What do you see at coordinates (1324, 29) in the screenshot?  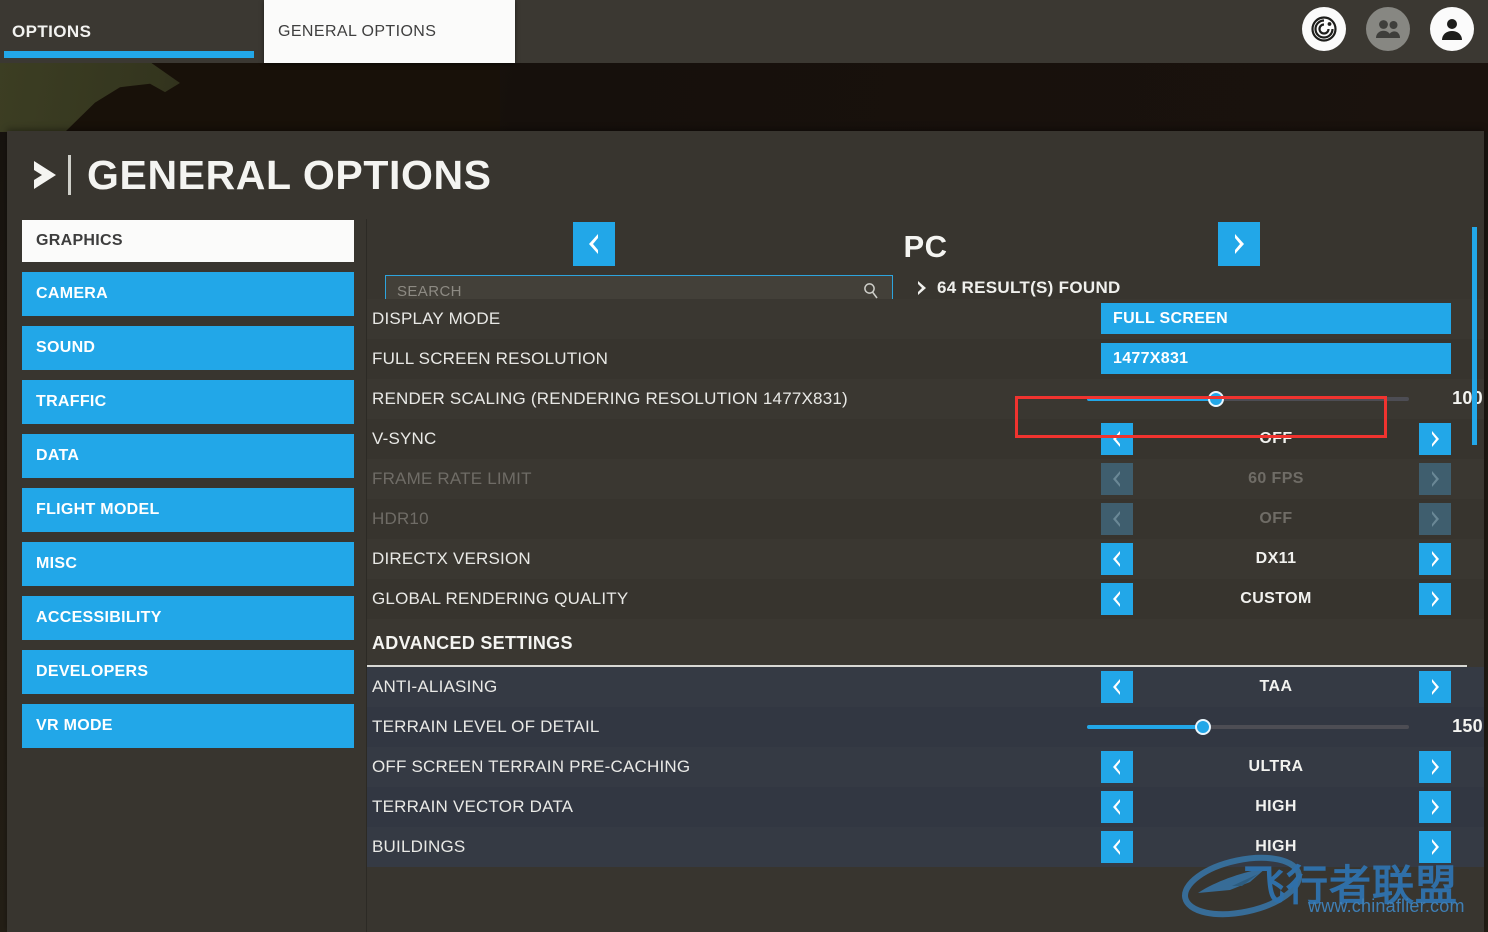 I see `radar-icon` at bounding box center [1324, 29].